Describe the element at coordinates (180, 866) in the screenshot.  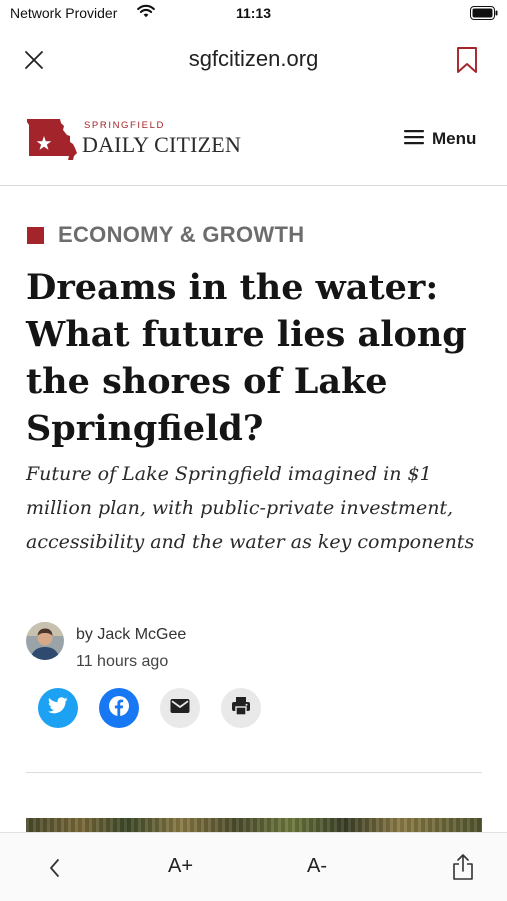
I see `increase-text-button: A+` at that location.